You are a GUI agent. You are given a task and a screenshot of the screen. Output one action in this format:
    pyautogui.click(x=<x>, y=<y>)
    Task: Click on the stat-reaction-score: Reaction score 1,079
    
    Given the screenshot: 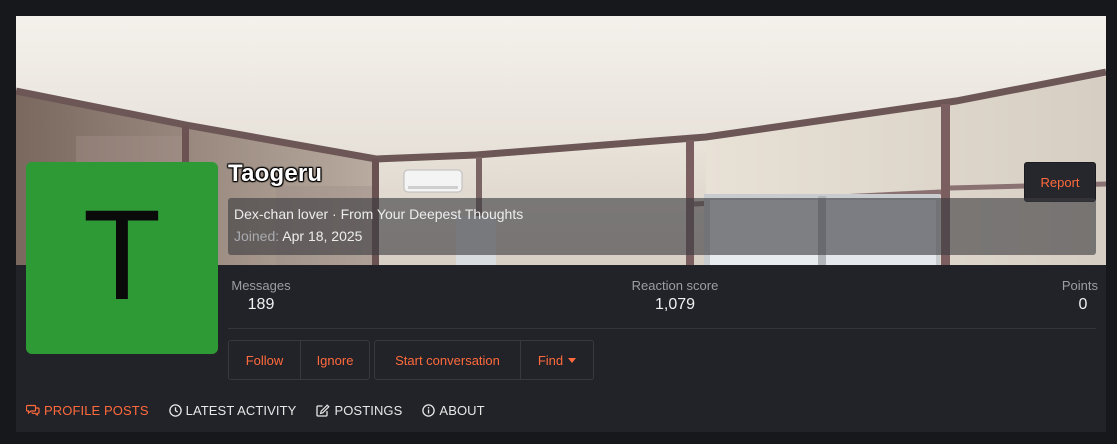 What is the action you would take?
    pyautogui.click(x=675, y=297)
    